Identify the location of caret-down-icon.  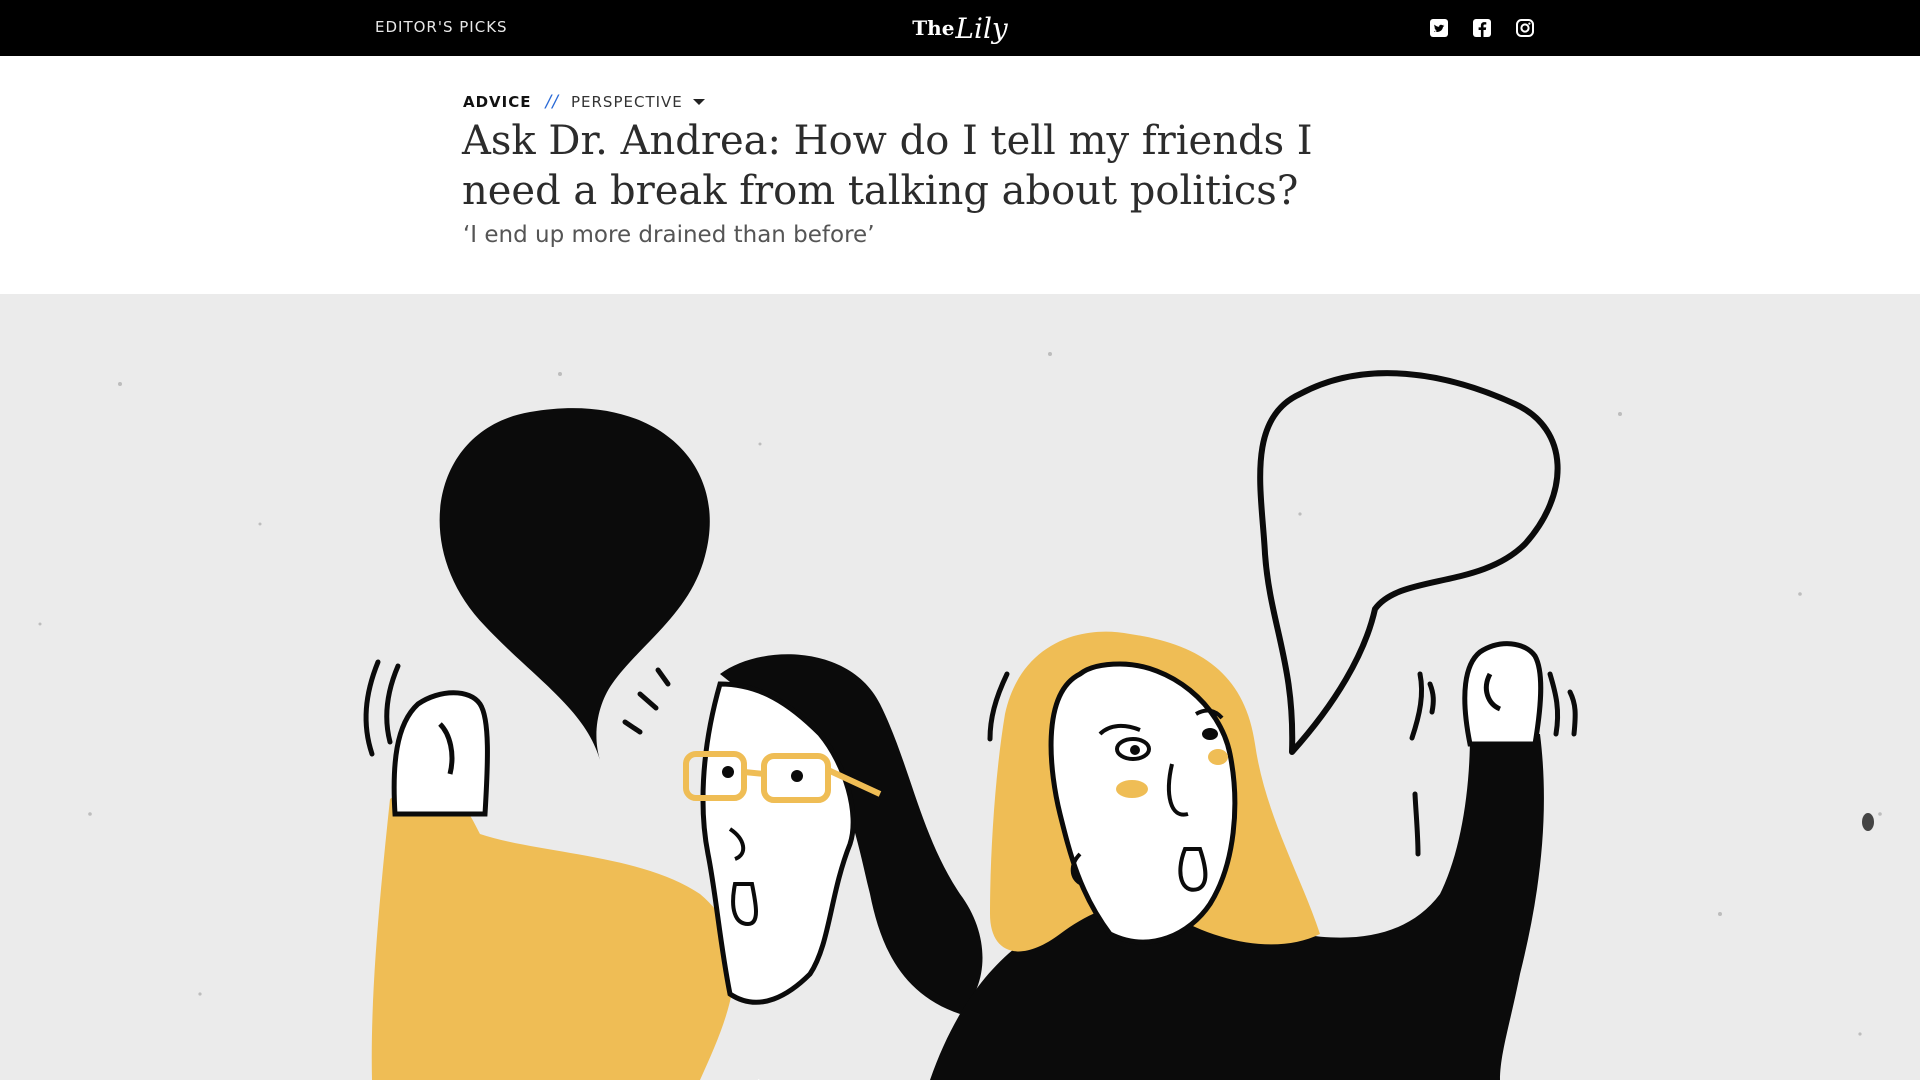
(698, 102).